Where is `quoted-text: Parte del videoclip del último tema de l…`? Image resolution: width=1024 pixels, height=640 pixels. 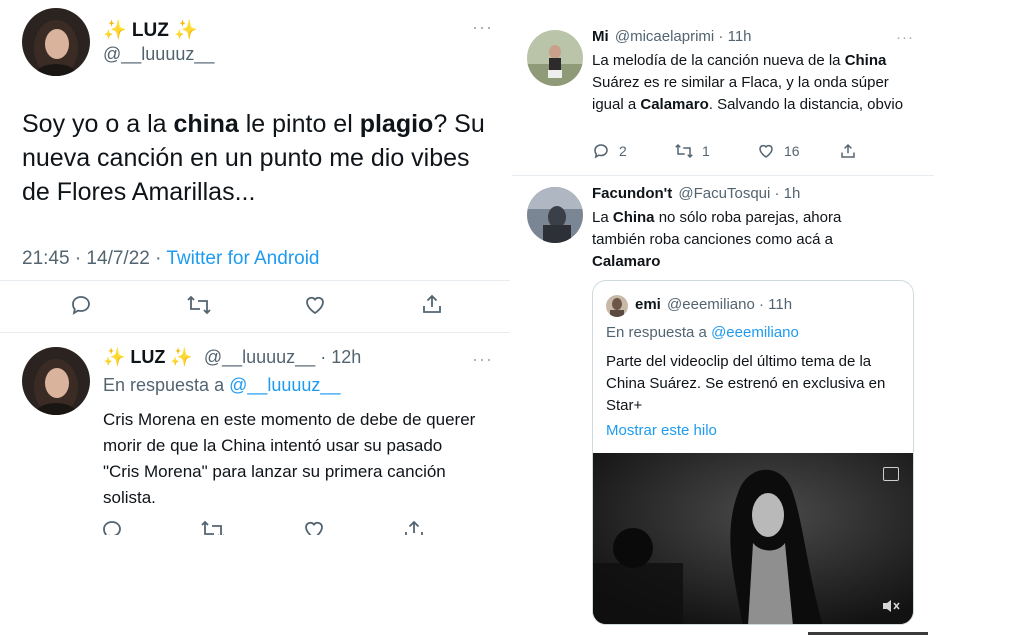
quoted-text: Parte del videoclip del último tema de l… is located at coordinates (746, 383).